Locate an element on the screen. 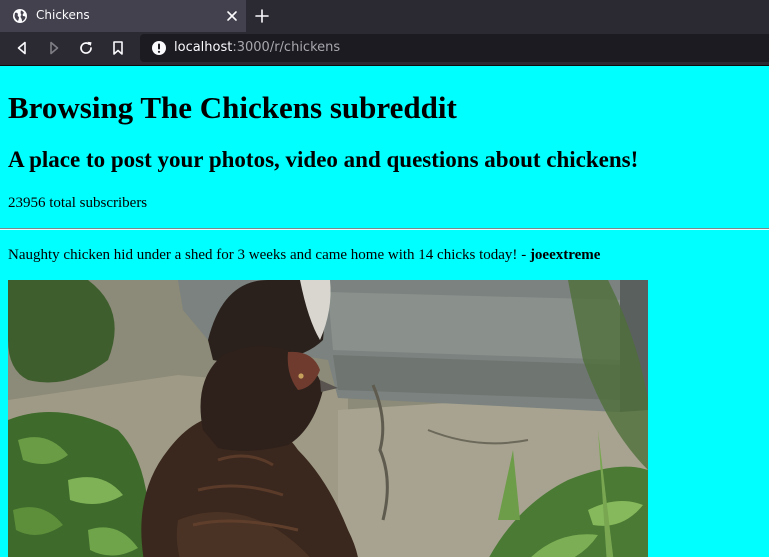  tab-title: Chickens is located at coordinates (63, 15).